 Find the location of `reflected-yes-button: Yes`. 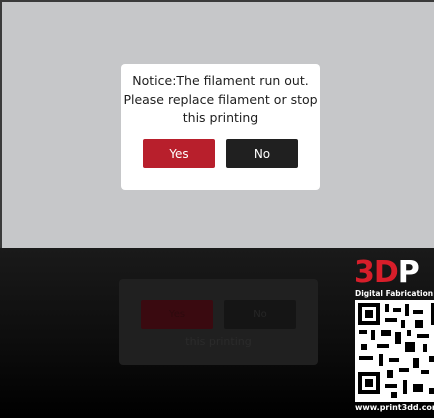

reflected-yes-button: Yes is located at coordinates (177, 314).